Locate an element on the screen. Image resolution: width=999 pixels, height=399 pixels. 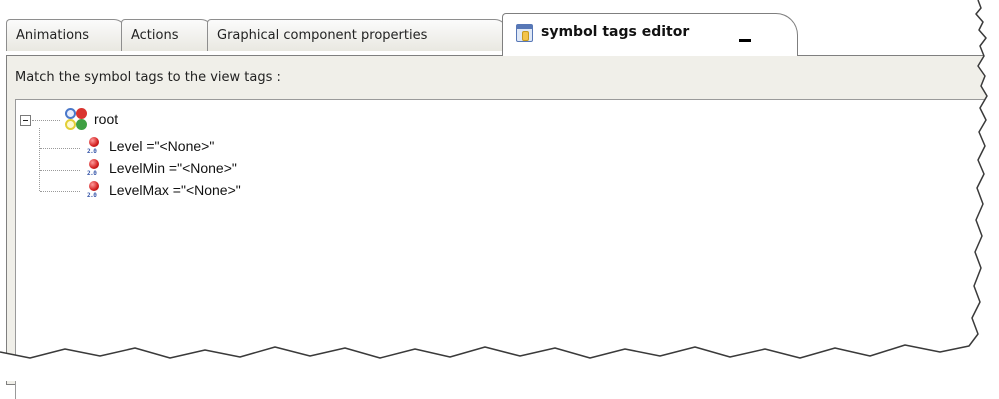
node-label: LevelMax ="<None>" is located at coordinates (175, 190).